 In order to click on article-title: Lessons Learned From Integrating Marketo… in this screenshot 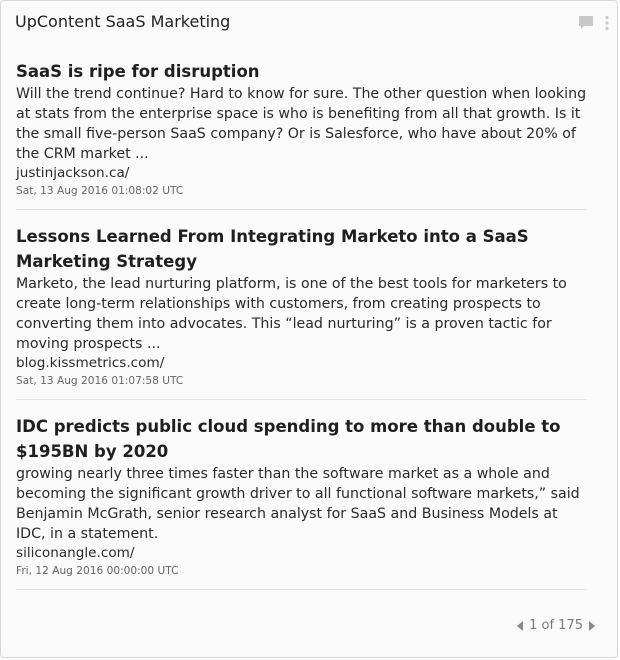, I will do `click(301, 249)`.